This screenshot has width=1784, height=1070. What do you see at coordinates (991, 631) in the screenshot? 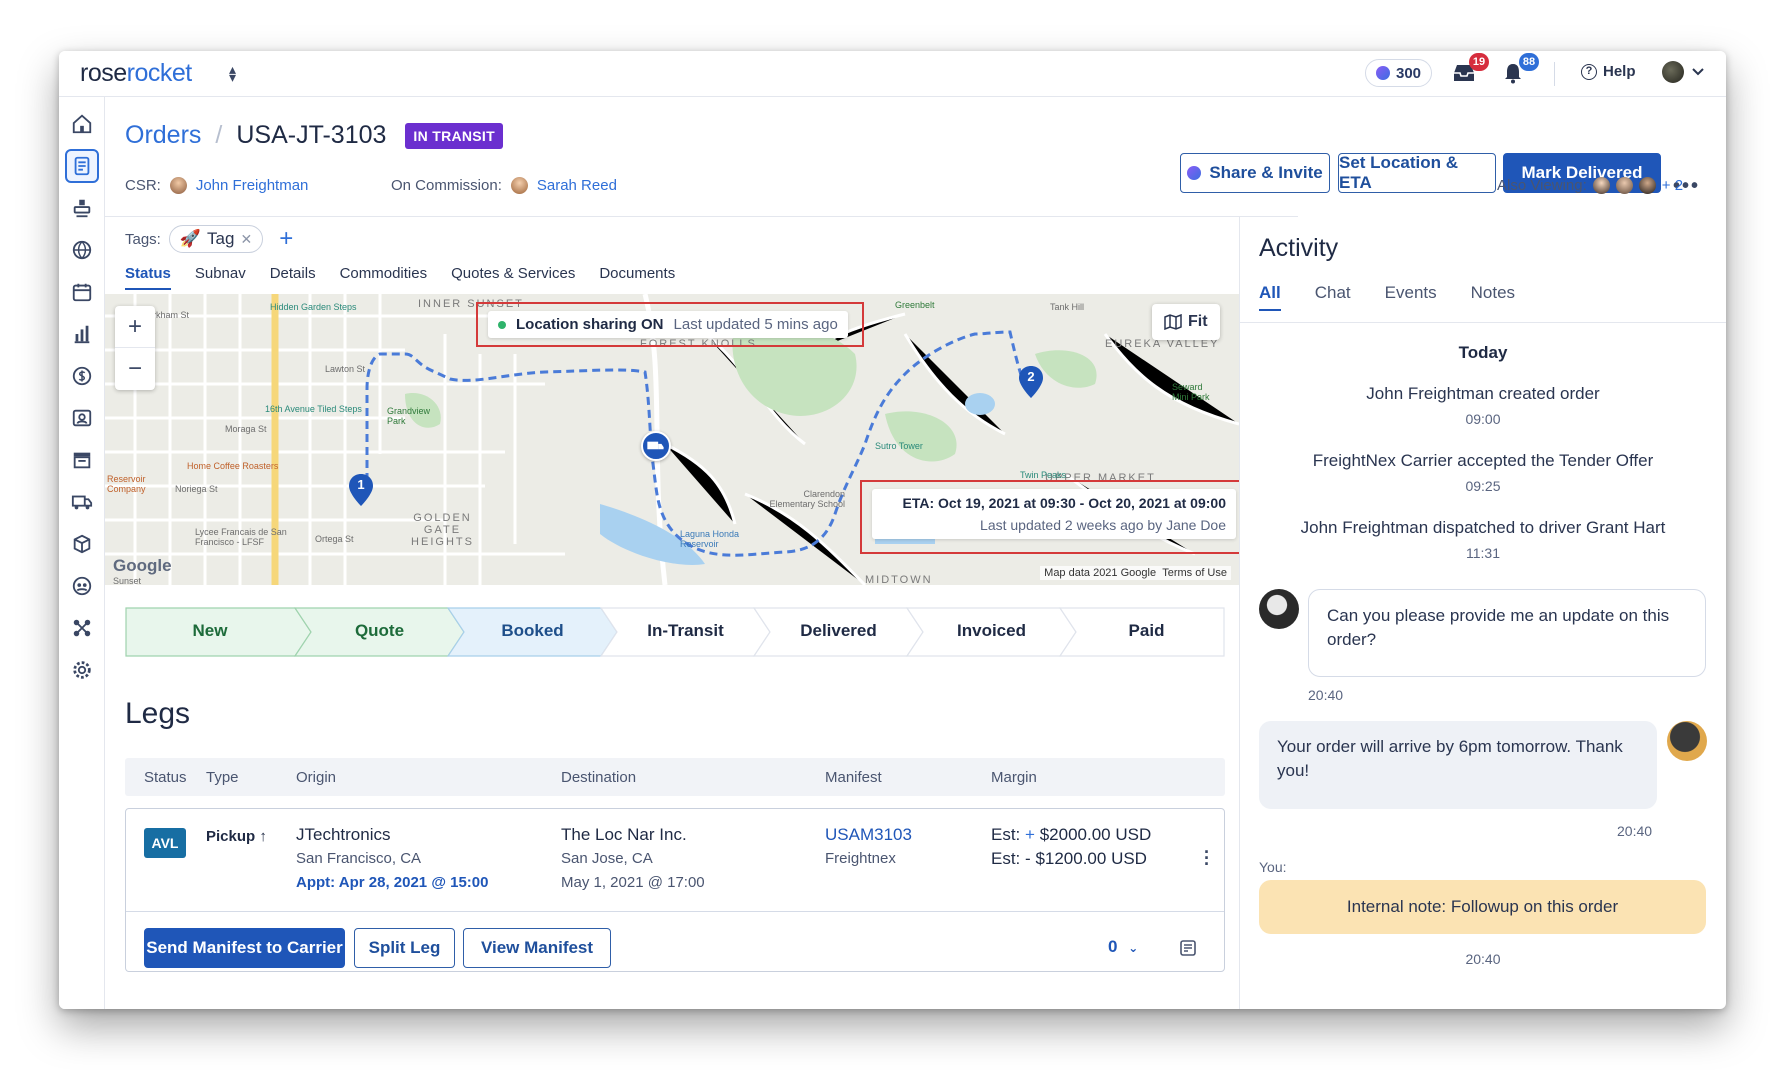
I see `stage-invoiced: Invoiced` at bounding box center [991, 631].